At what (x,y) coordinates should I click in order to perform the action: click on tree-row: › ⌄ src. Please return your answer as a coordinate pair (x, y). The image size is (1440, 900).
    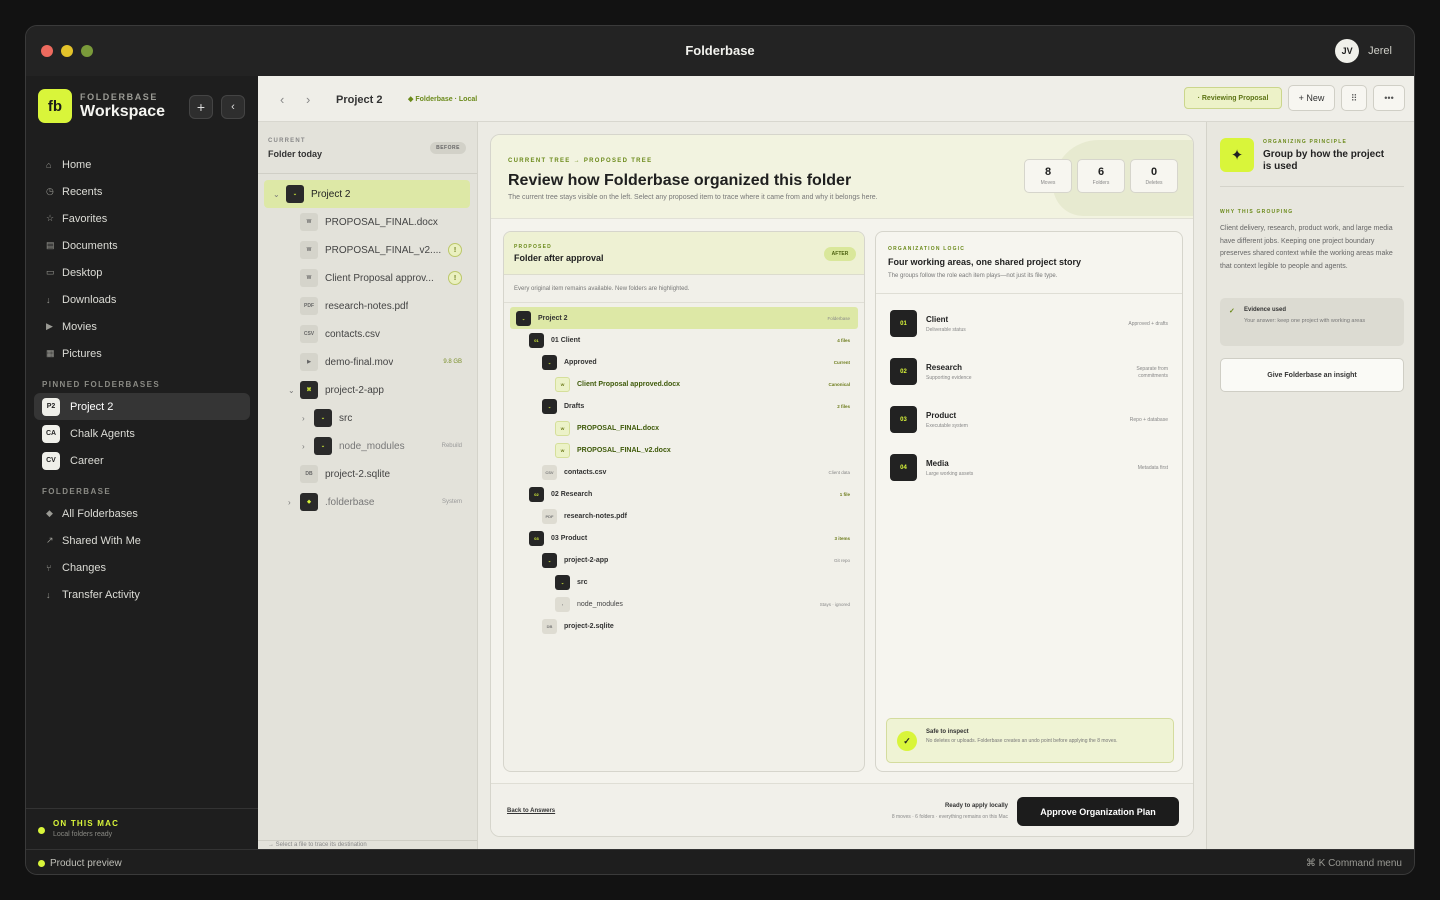
    Looking at the image, I should click on (367, 418).